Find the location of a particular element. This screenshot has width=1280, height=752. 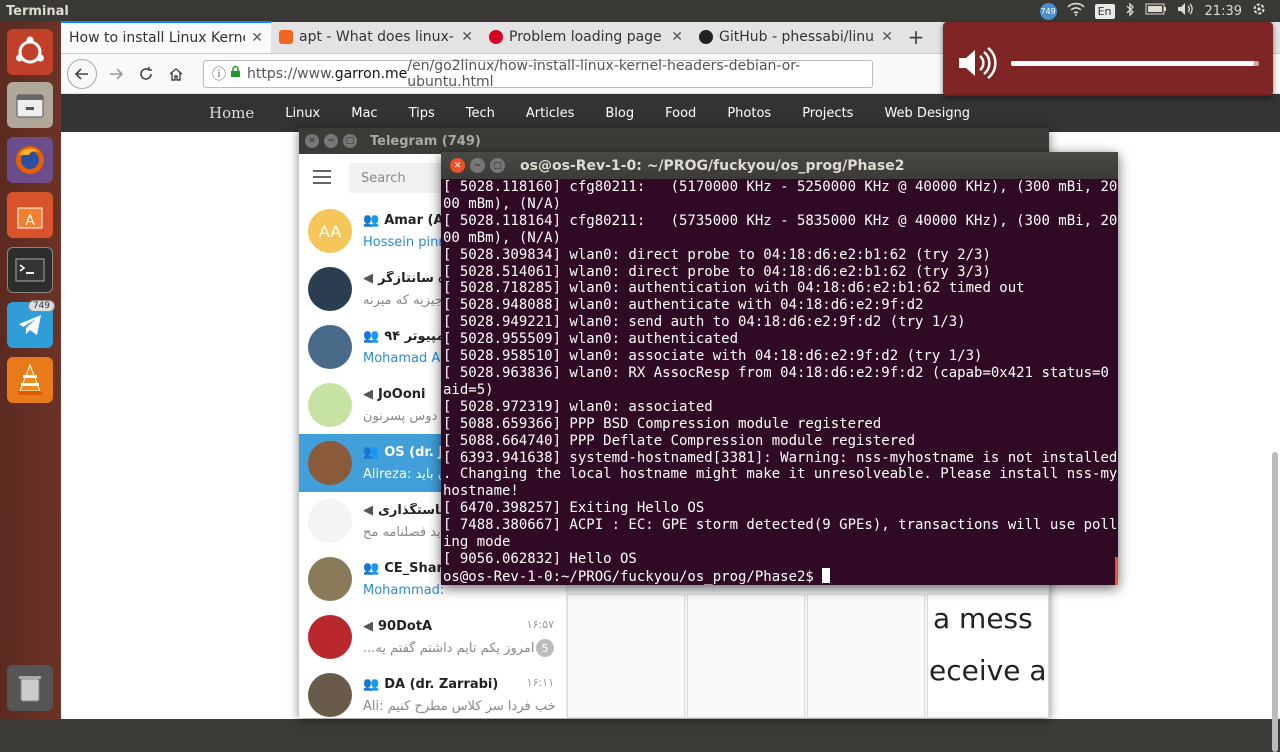

terminal-line: [ 5028.955509] wlan0: authenticated is located at coordinates (591, 339).